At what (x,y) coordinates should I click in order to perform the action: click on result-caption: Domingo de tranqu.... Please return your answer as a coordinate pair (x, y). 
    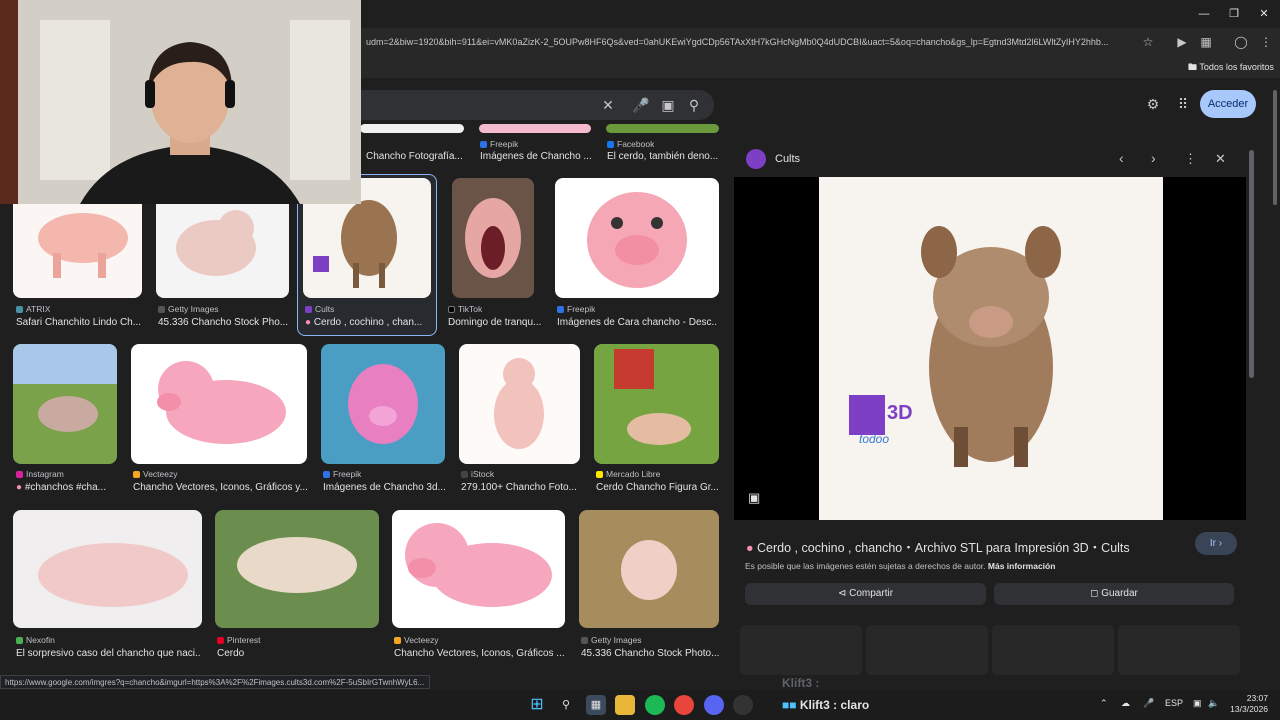
    Looking at the image, I should click on (496, 322).